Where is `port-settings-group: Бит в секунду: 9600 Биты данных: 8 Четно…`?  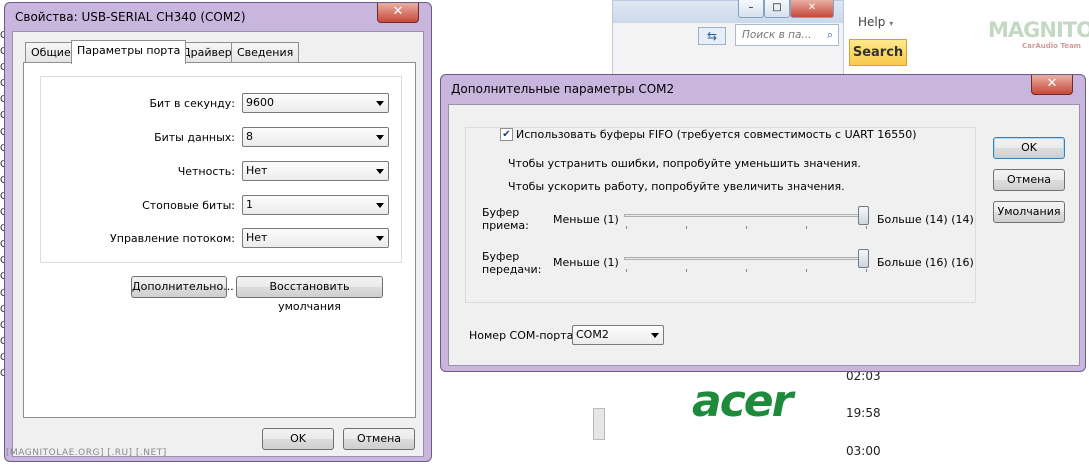
port-settings-group: Бит в секунду: 9600 Биты данных: 8 Четно… is located at coordinates (221, 169).